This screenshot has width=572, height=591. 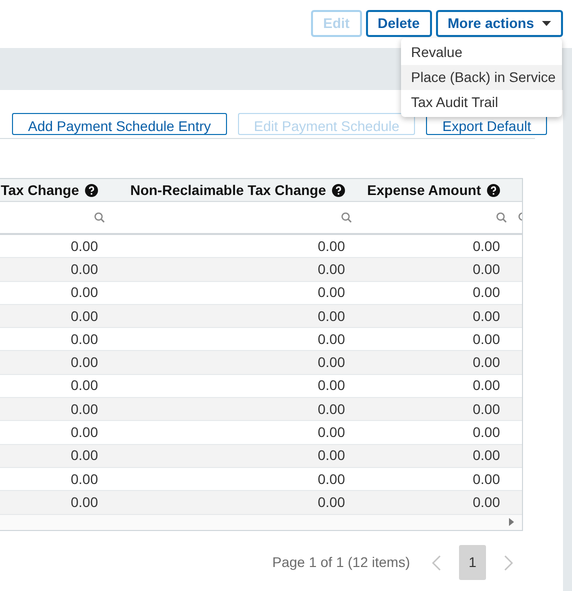 I want to click on more-actions-button: More actions, so click(x=499, y=23).